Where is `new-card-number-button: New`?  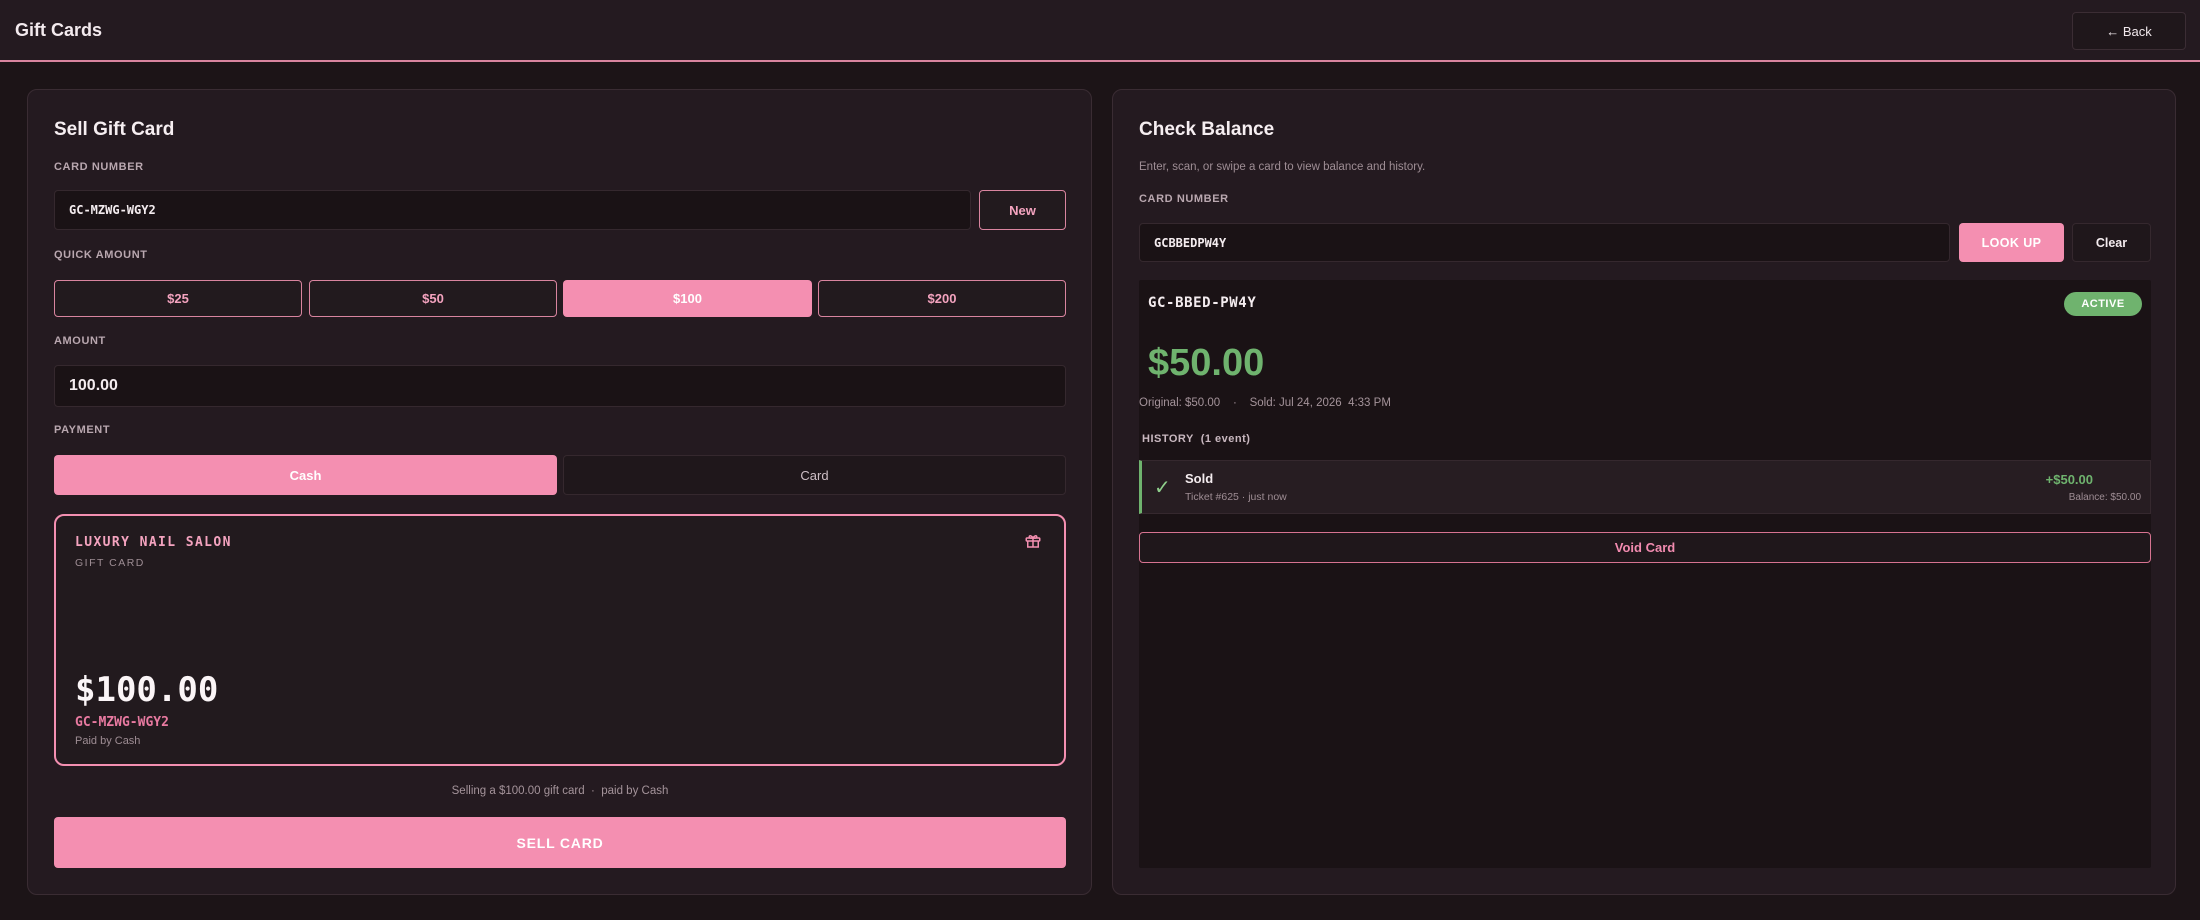 new-card-number-button: New is located at coordinates (1022, 210).